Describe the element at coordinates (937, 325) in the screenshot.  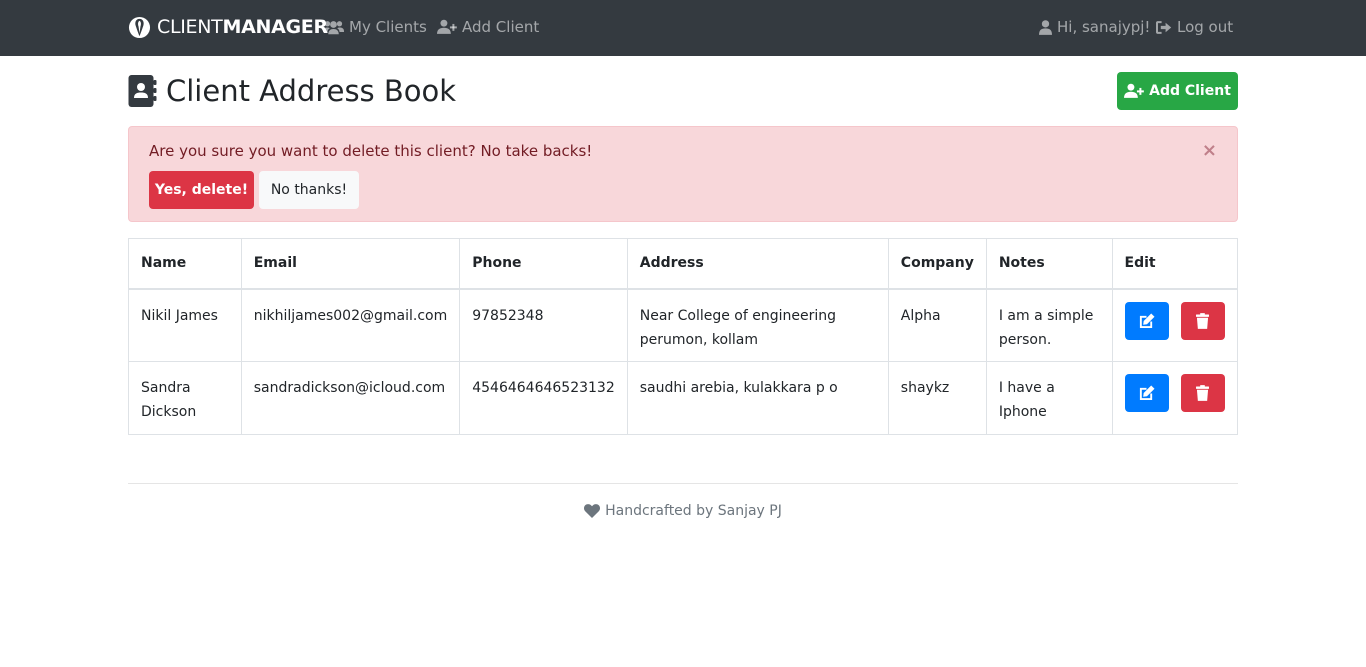
I see `cell-company: Alpha` at that location.